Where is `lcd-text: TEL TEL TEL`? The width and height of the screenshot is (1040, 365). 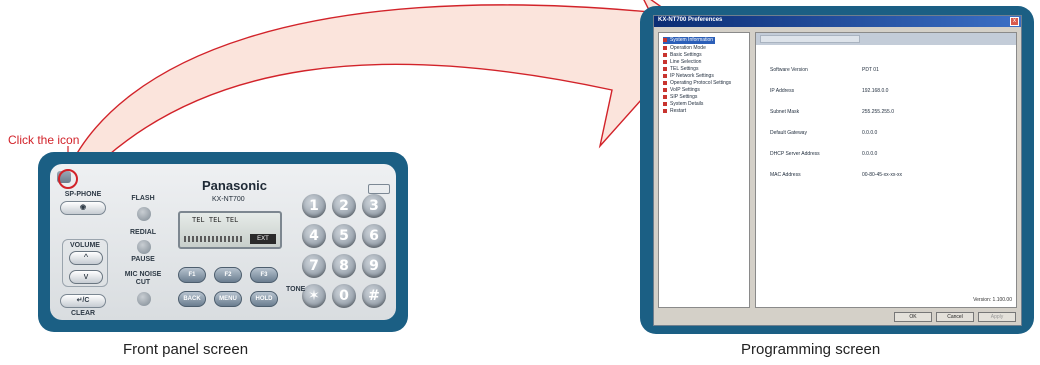 lcd-text: TEL TEL TEL is located at coordinates (215, 220).